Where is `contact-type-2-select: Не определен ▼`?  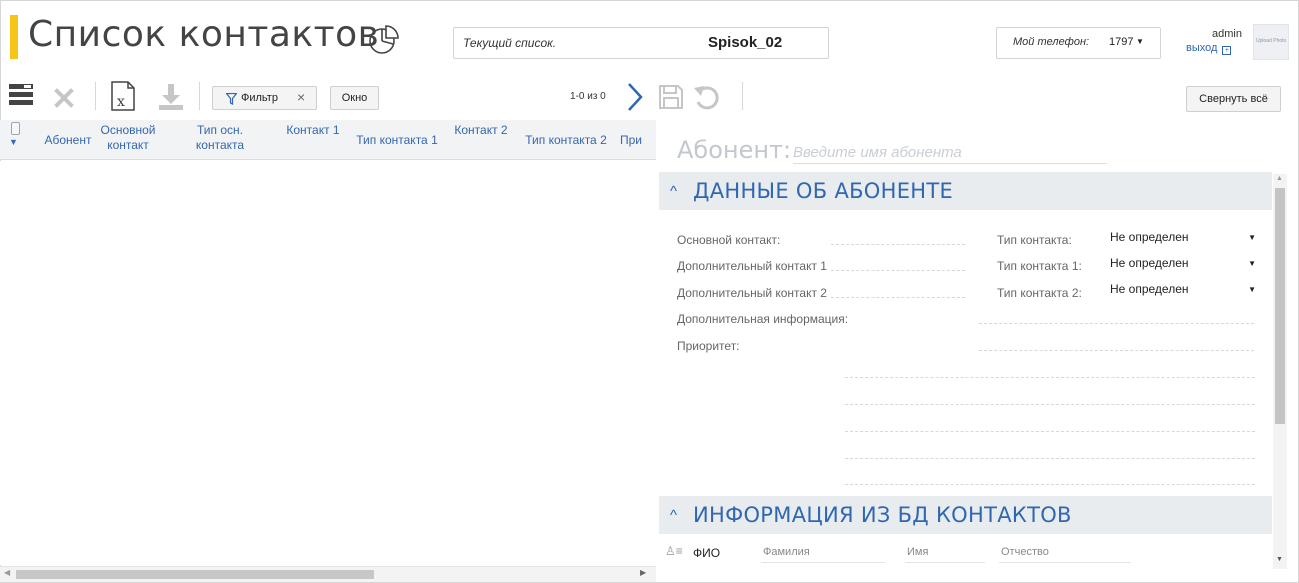
contact-type-2-select: Не определен ▼ is located at coordinates (1183, 291).